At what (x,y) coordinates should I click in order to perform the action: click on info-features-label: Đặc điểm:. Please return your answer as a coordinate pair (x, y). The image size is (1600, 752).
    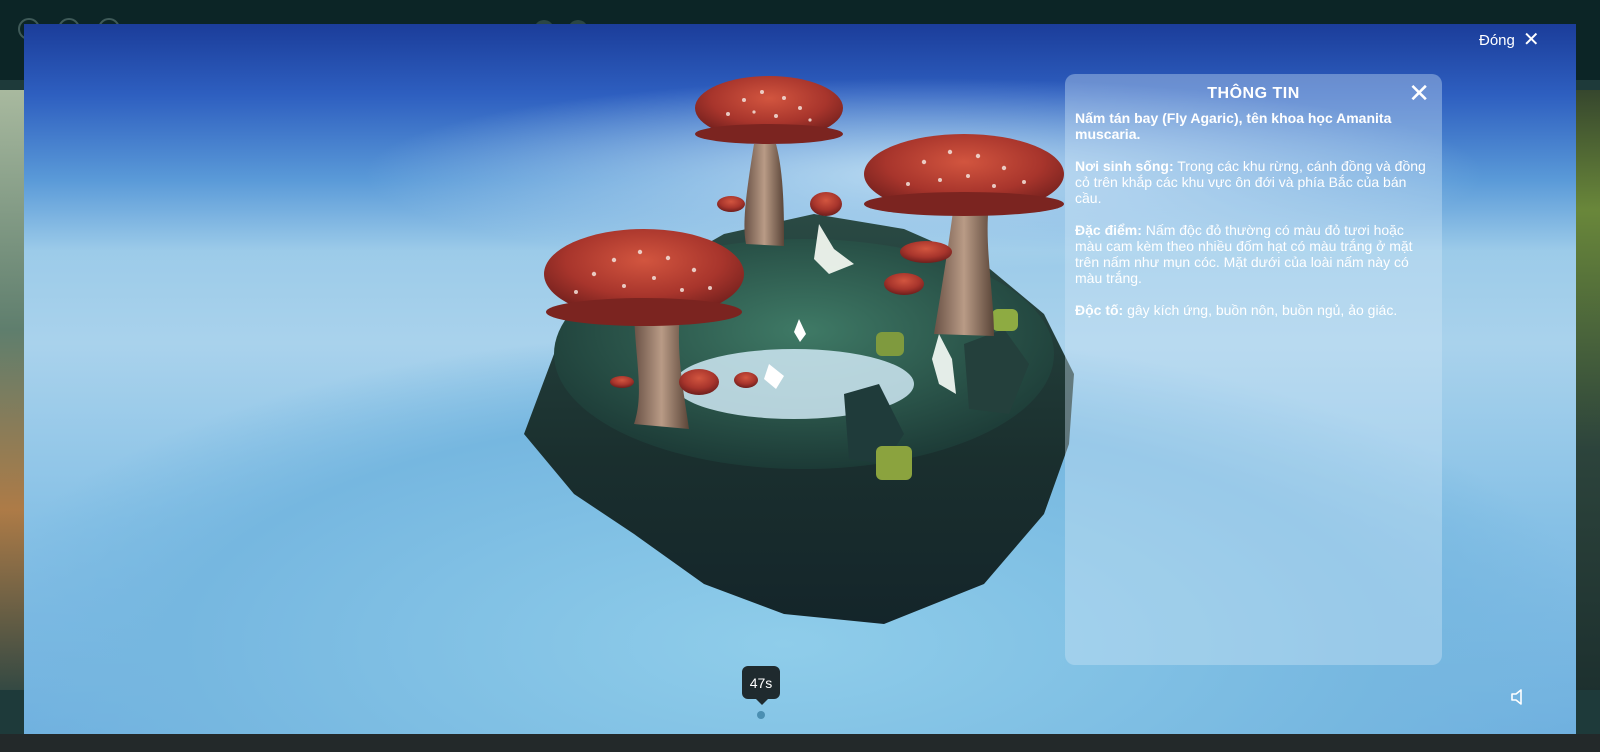
    Looking at the image, I should click on (1108, 230).